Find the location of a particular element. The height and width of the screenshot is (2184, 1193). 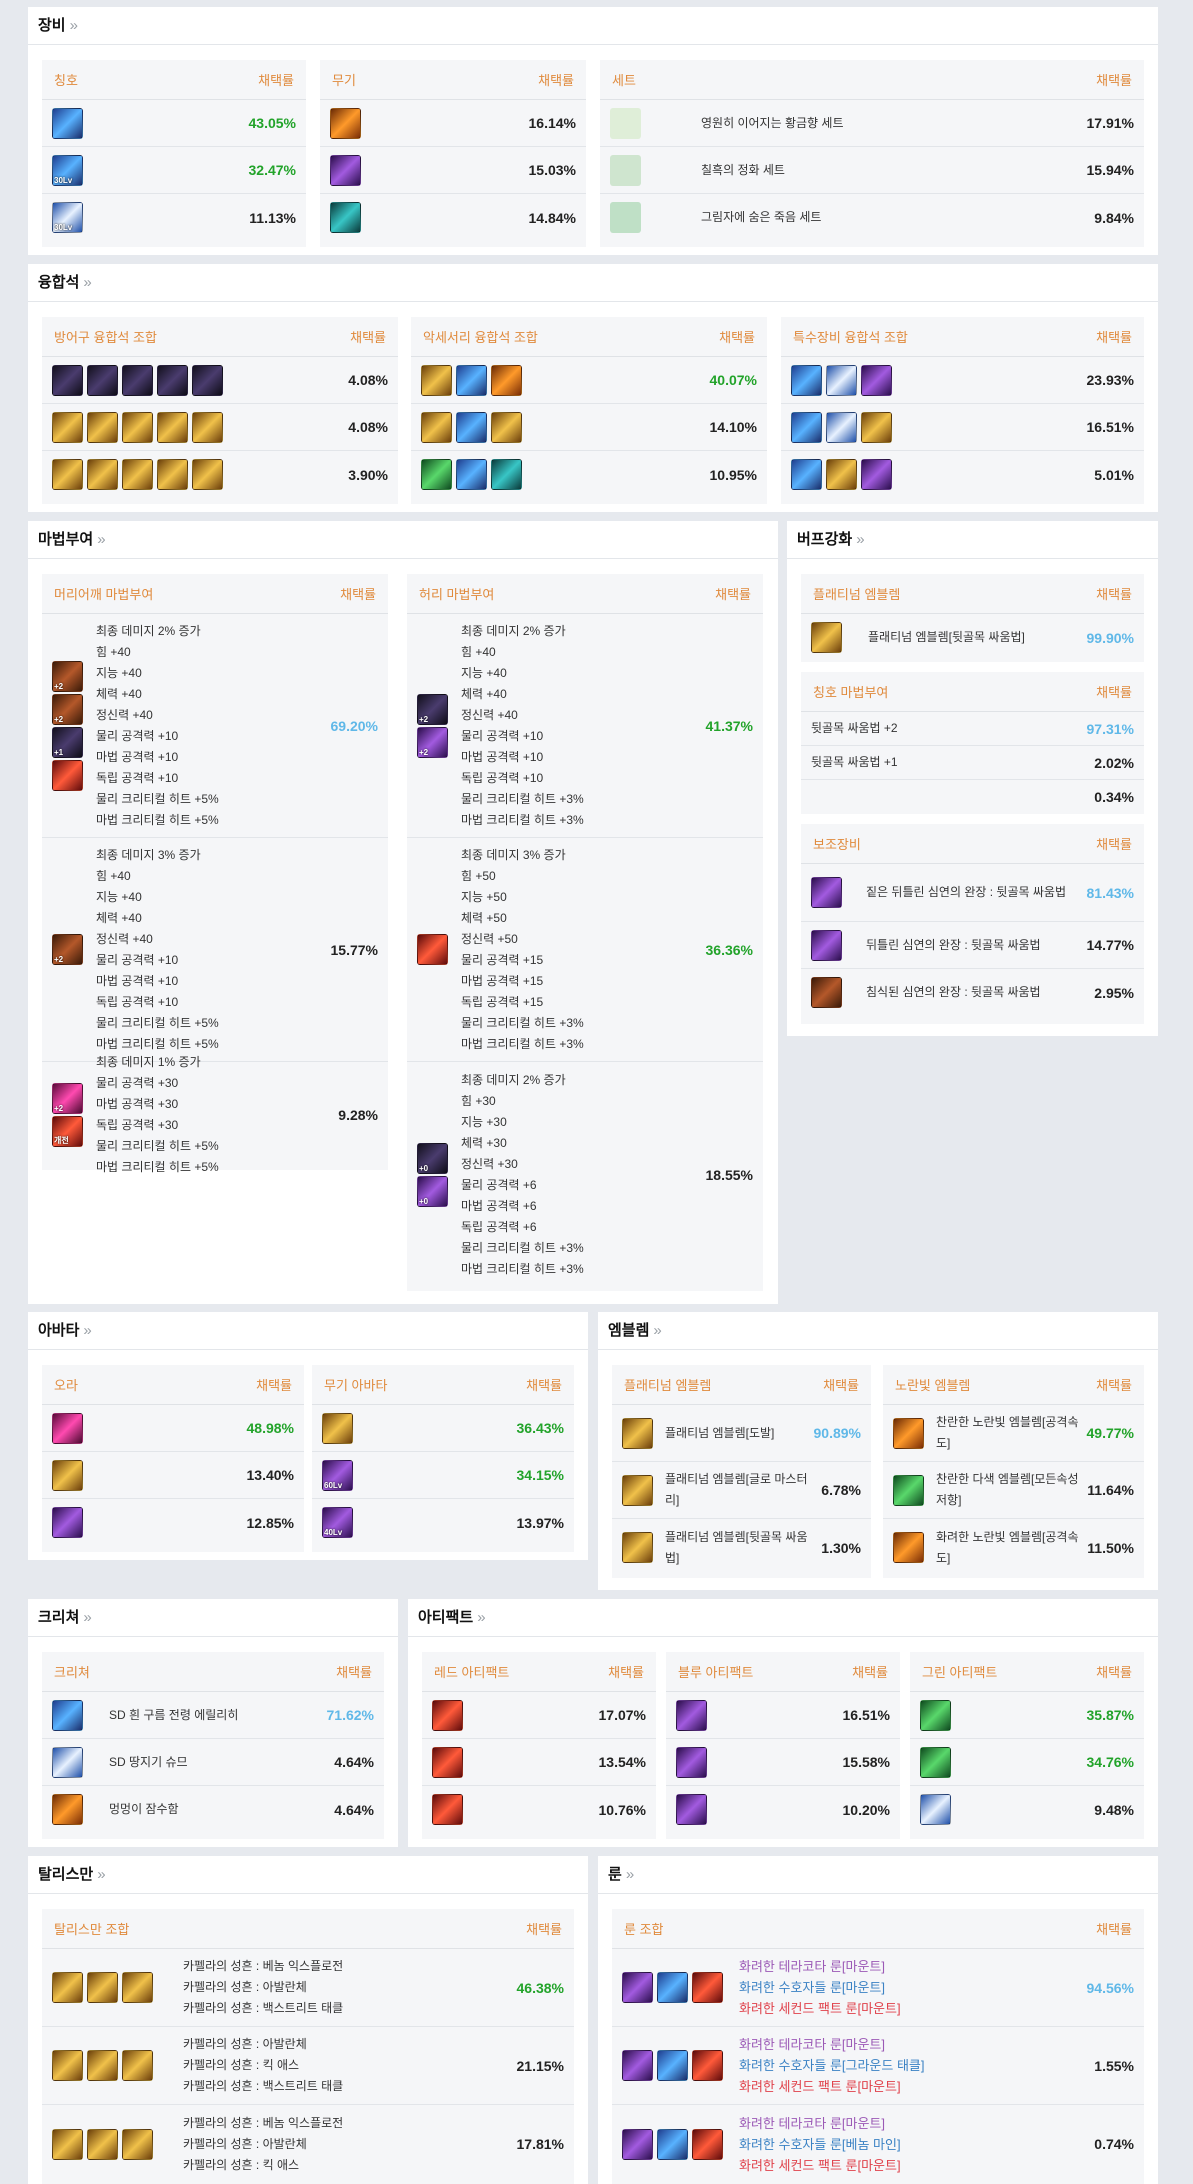

list-item: 그림자에 숨은 죽음 세트 9.84% is located at coordinates (872, 217).